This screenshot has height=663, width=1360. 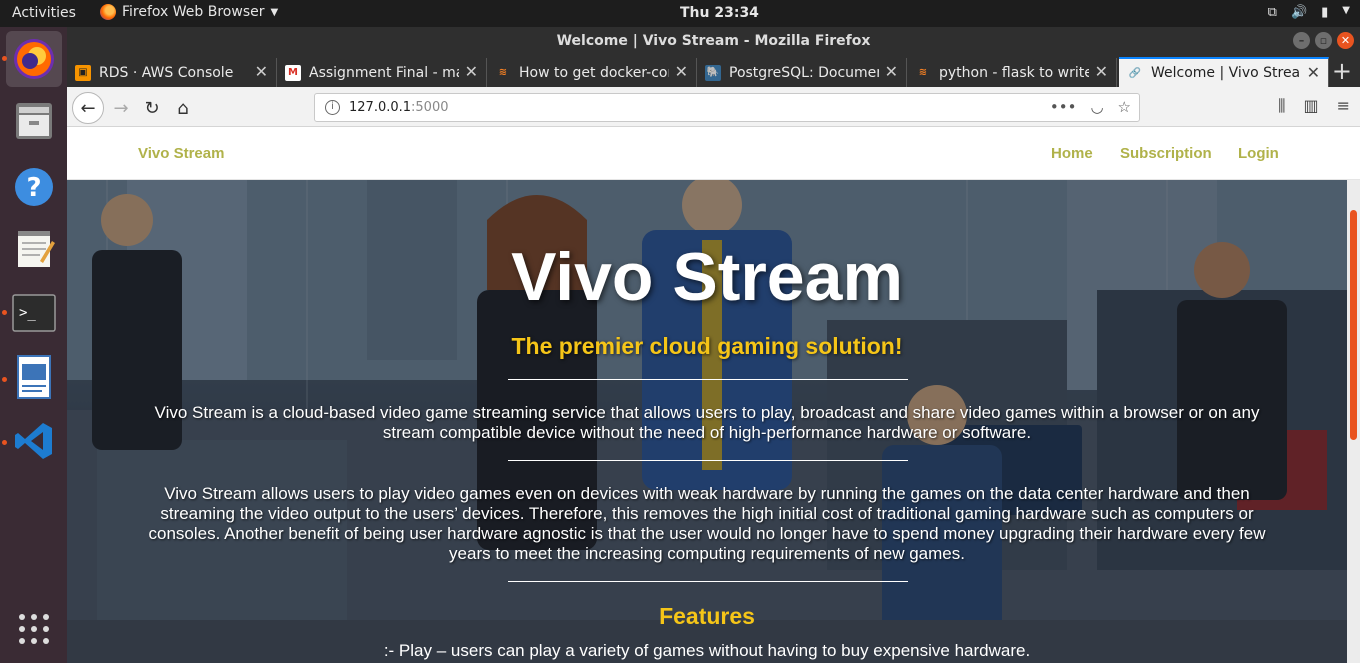 What do you see at coordinates (430, 107) in the screenshot?
I see `url-port: :5000` at bounding box center [430, 107].